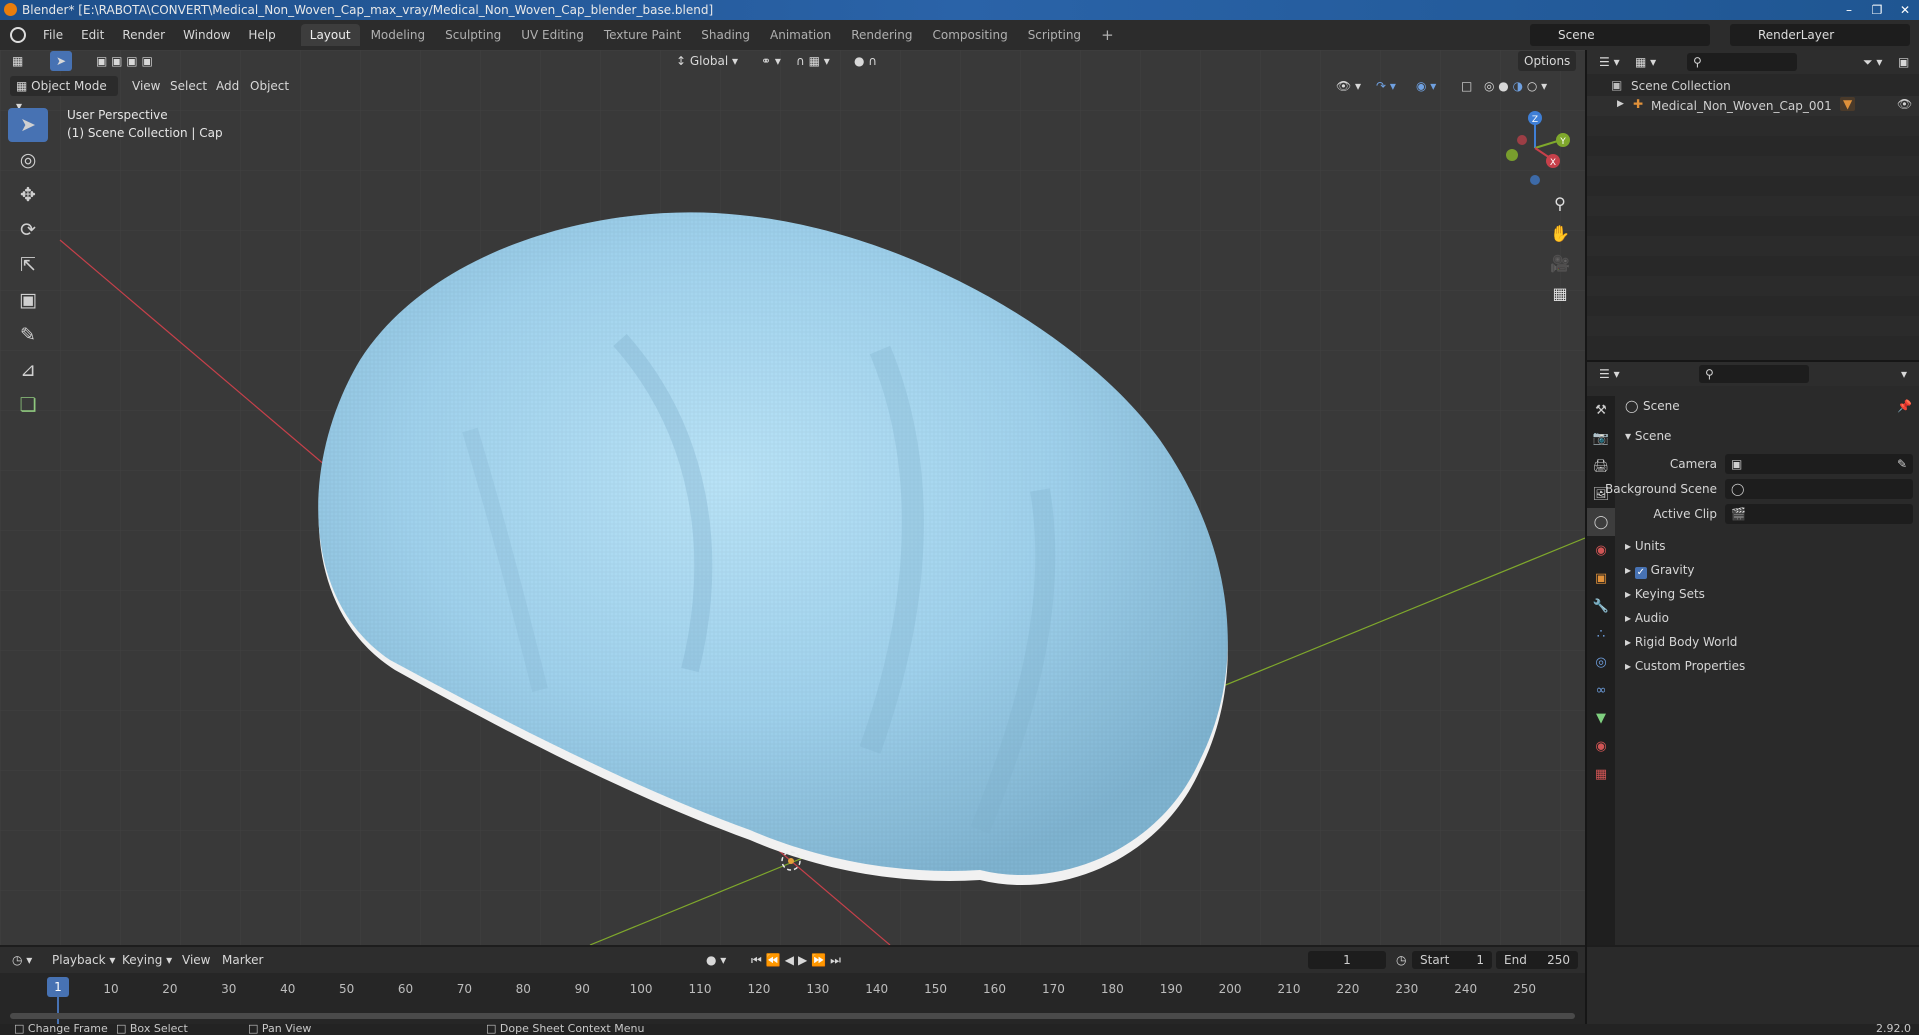  What do you see at coordinates (147, 960) in the screenshot?
I see `timeline-menu-keying: Keying ▾` at bounding box center [147, 960].